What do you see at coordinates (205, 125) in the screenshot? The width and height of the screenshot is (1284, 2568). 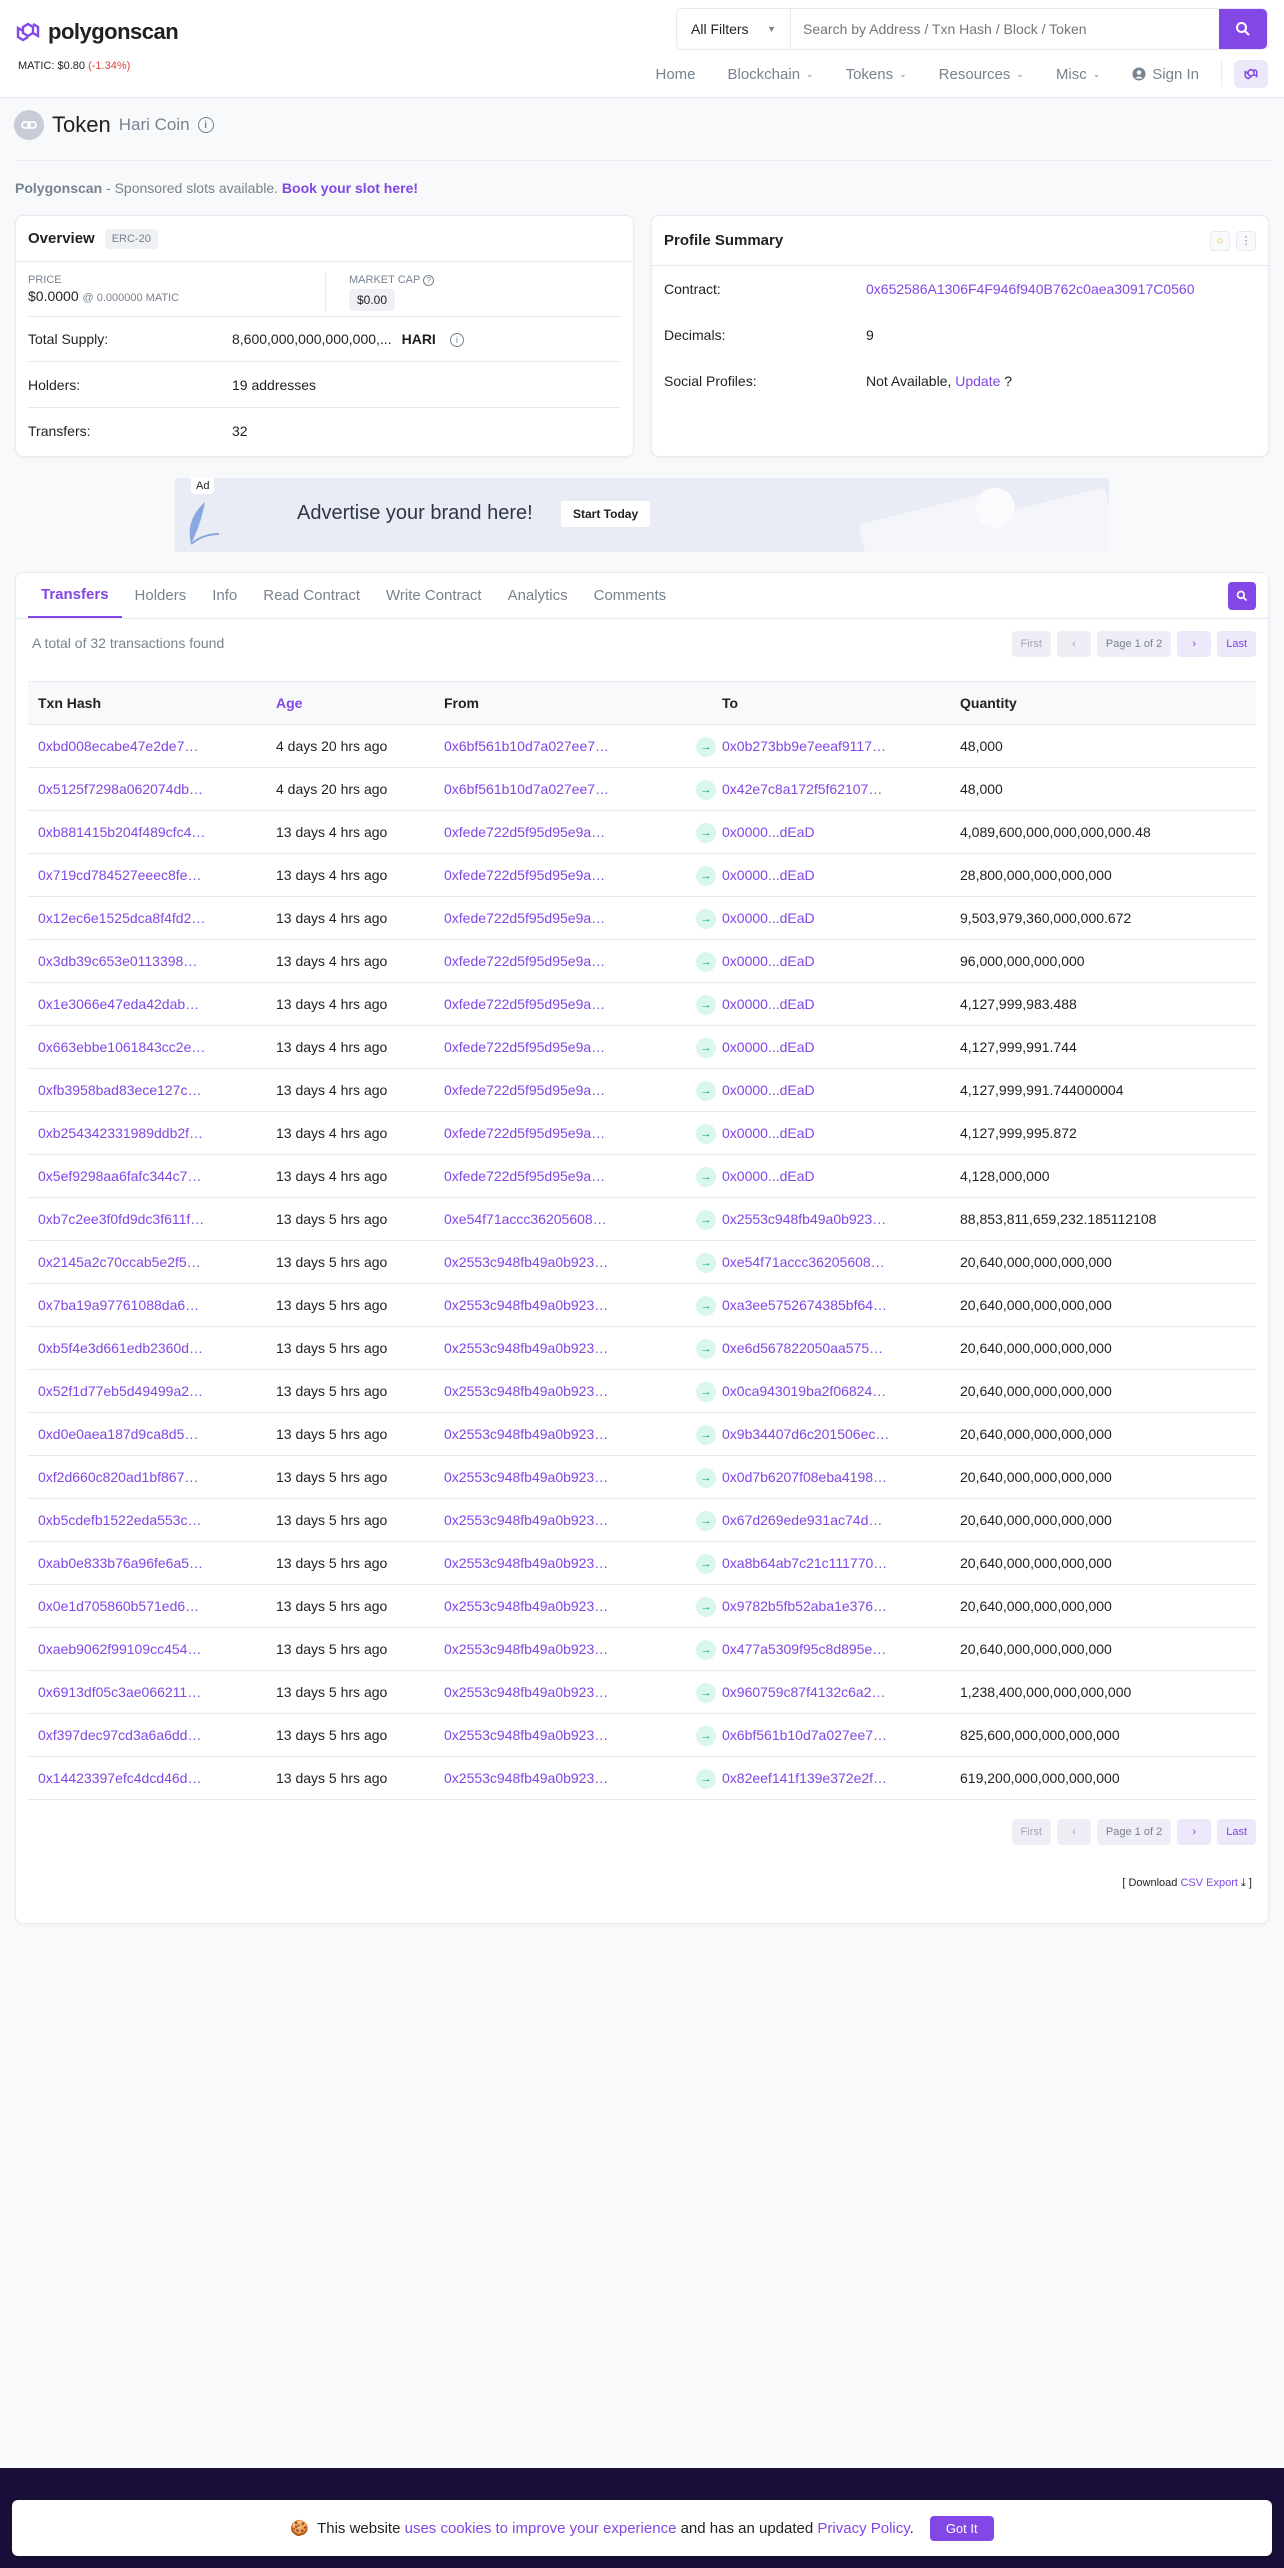 I see `info-icon: i` at bounding box center [205, 125].